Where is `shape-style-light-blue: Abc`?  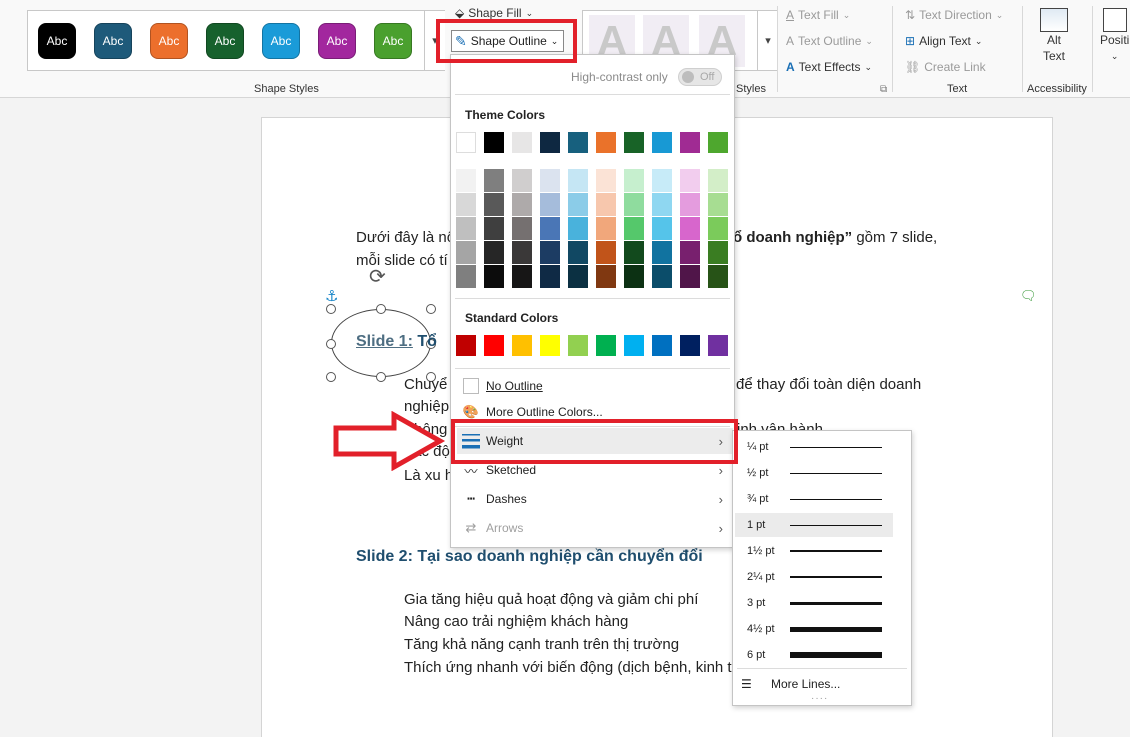 shape-style-light-blue: Abc is located at coordinates (281, 41).